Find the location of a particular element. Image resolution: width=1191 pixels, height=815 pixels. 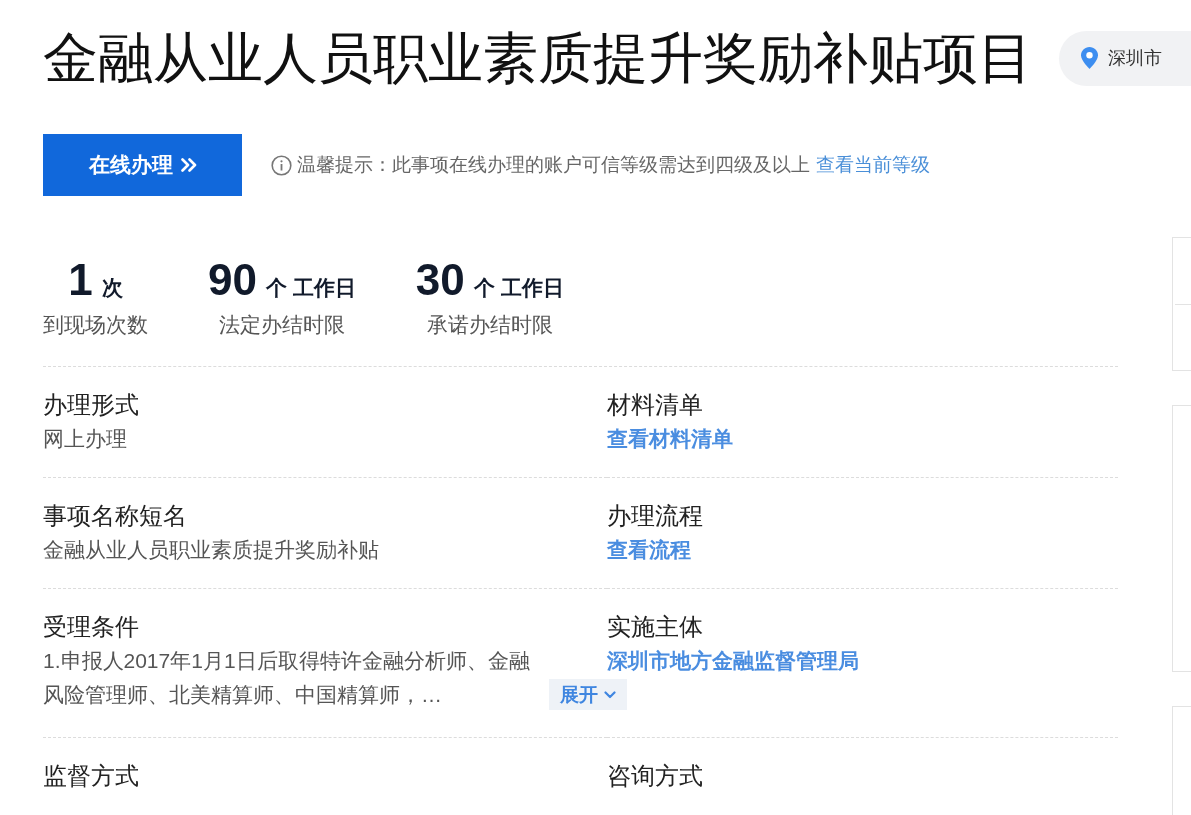

field-label: 受理条件 is located at coordinates (91, 627).